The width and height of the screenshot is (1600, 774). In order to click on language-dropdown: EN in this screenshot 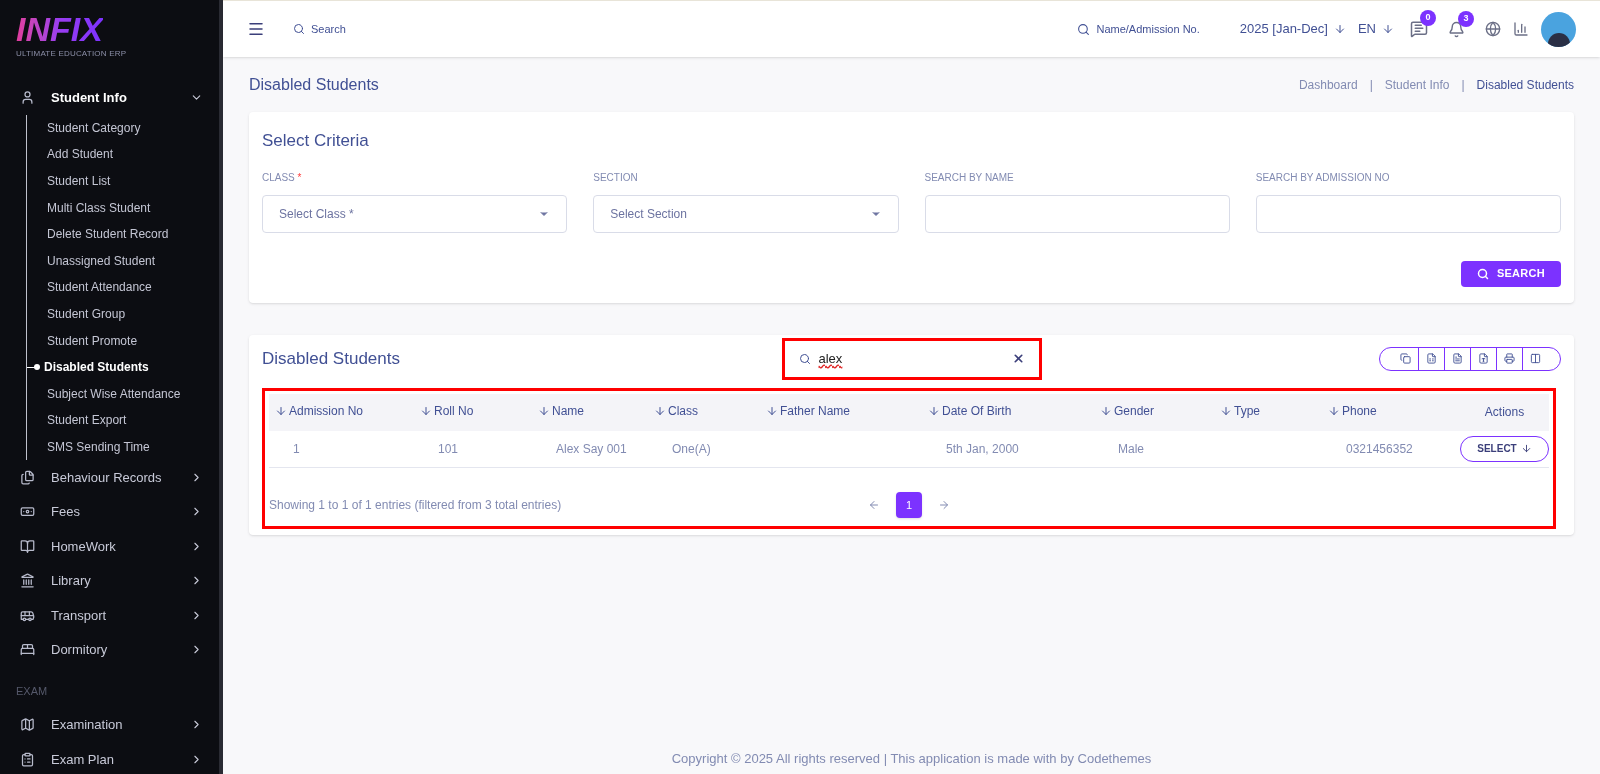, I will do `click(1375, 29)`.